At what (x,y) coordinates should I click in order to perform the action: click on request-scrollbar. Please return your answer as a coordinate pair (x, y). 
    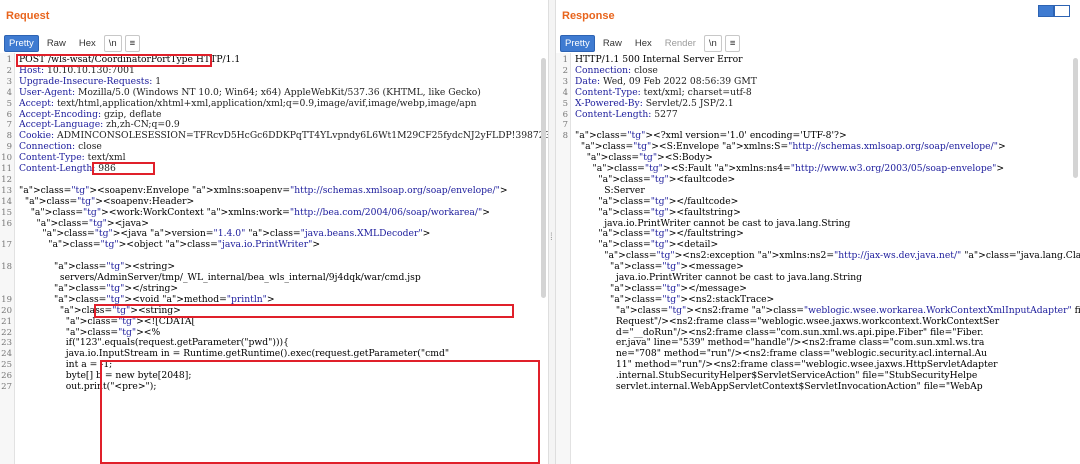
    Looking at the image, I should click on (543, 178).